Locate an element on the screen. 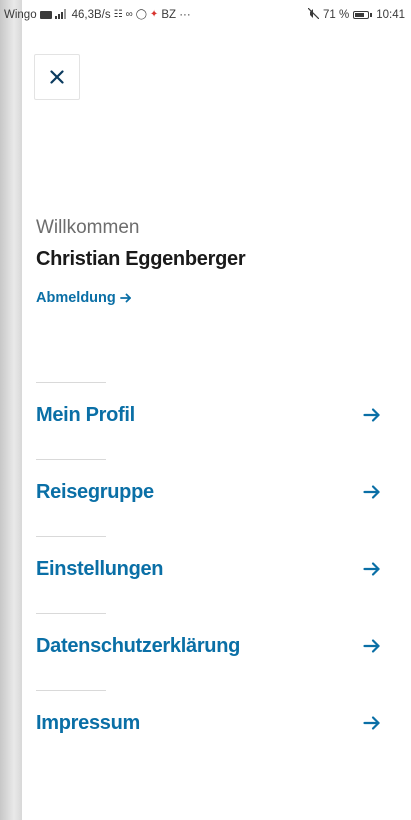 Image resolution: width=411 pixels, height=820 pixels. menu-item-reisegruppe: Reisegruppe is located at coordinates (208, 497).